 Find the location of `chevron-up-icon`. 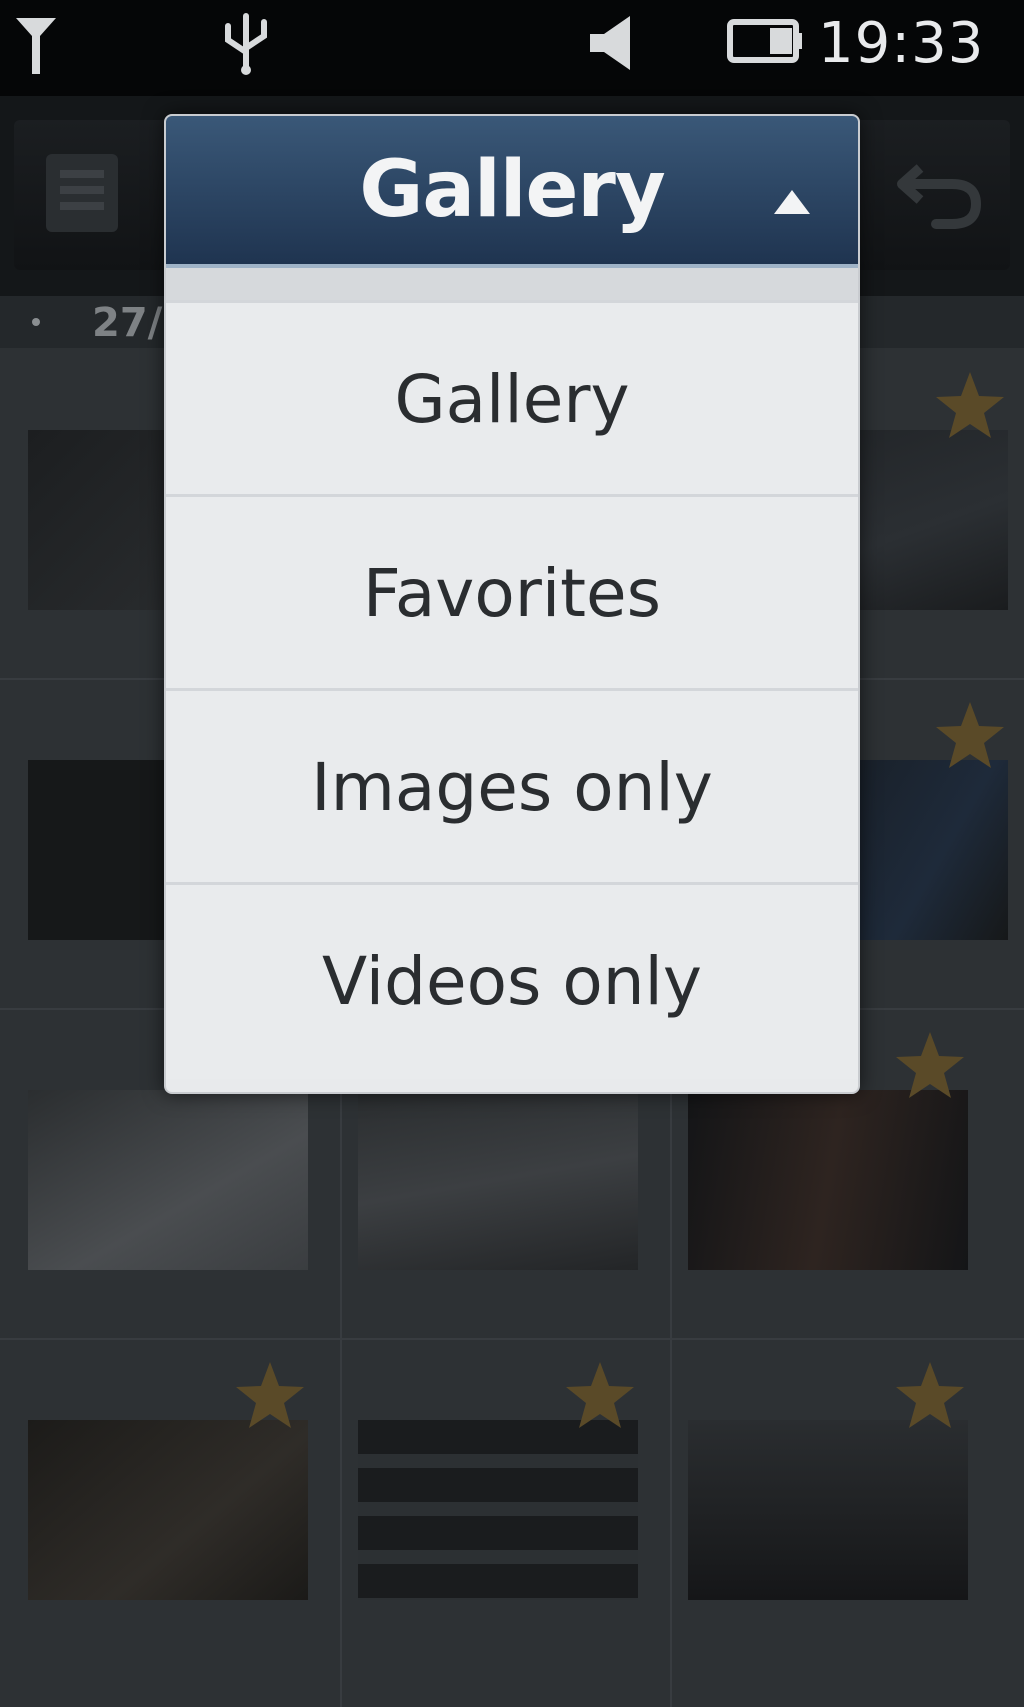

chevron-up-icon is located at coordinates (792, 202).